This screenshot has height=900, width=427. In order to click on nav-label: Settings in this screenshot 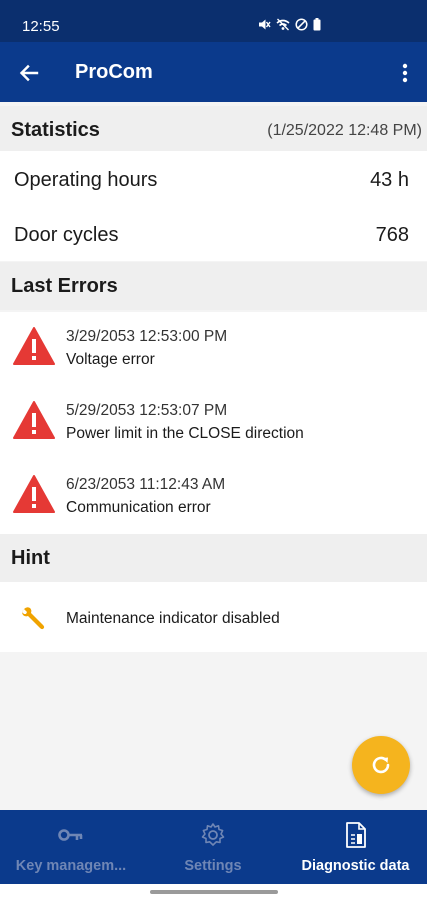, I will do `click(213, 866)`.